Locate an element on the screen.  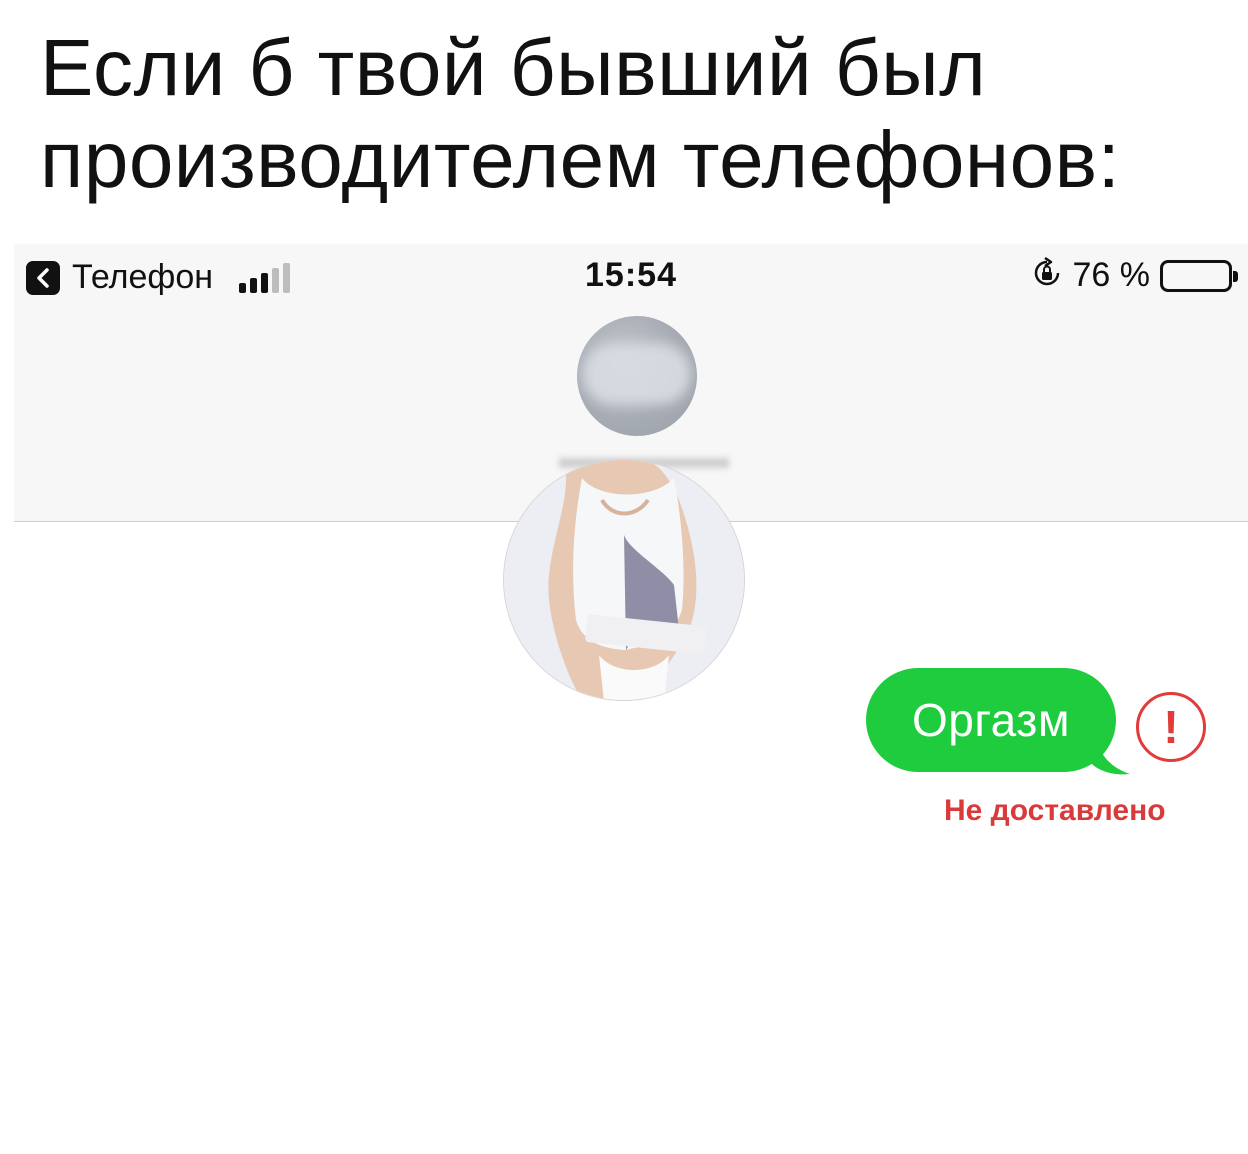
avatar-blur-overlay is located at coordinates (637, 374).